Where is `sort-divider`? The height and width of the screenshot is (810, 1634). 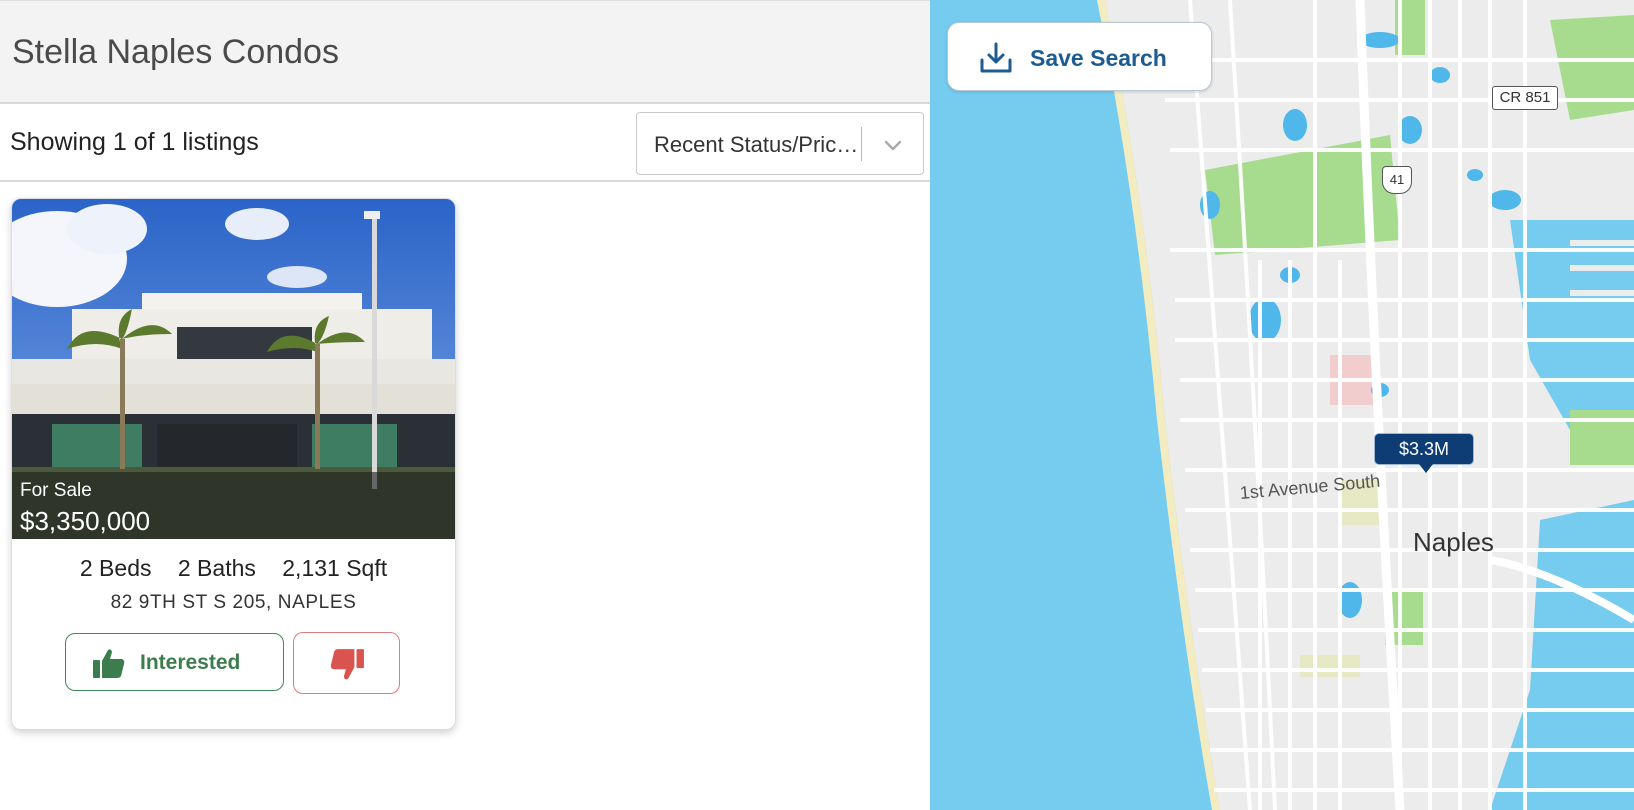
sort-divider is located at coordinates (861, 144).